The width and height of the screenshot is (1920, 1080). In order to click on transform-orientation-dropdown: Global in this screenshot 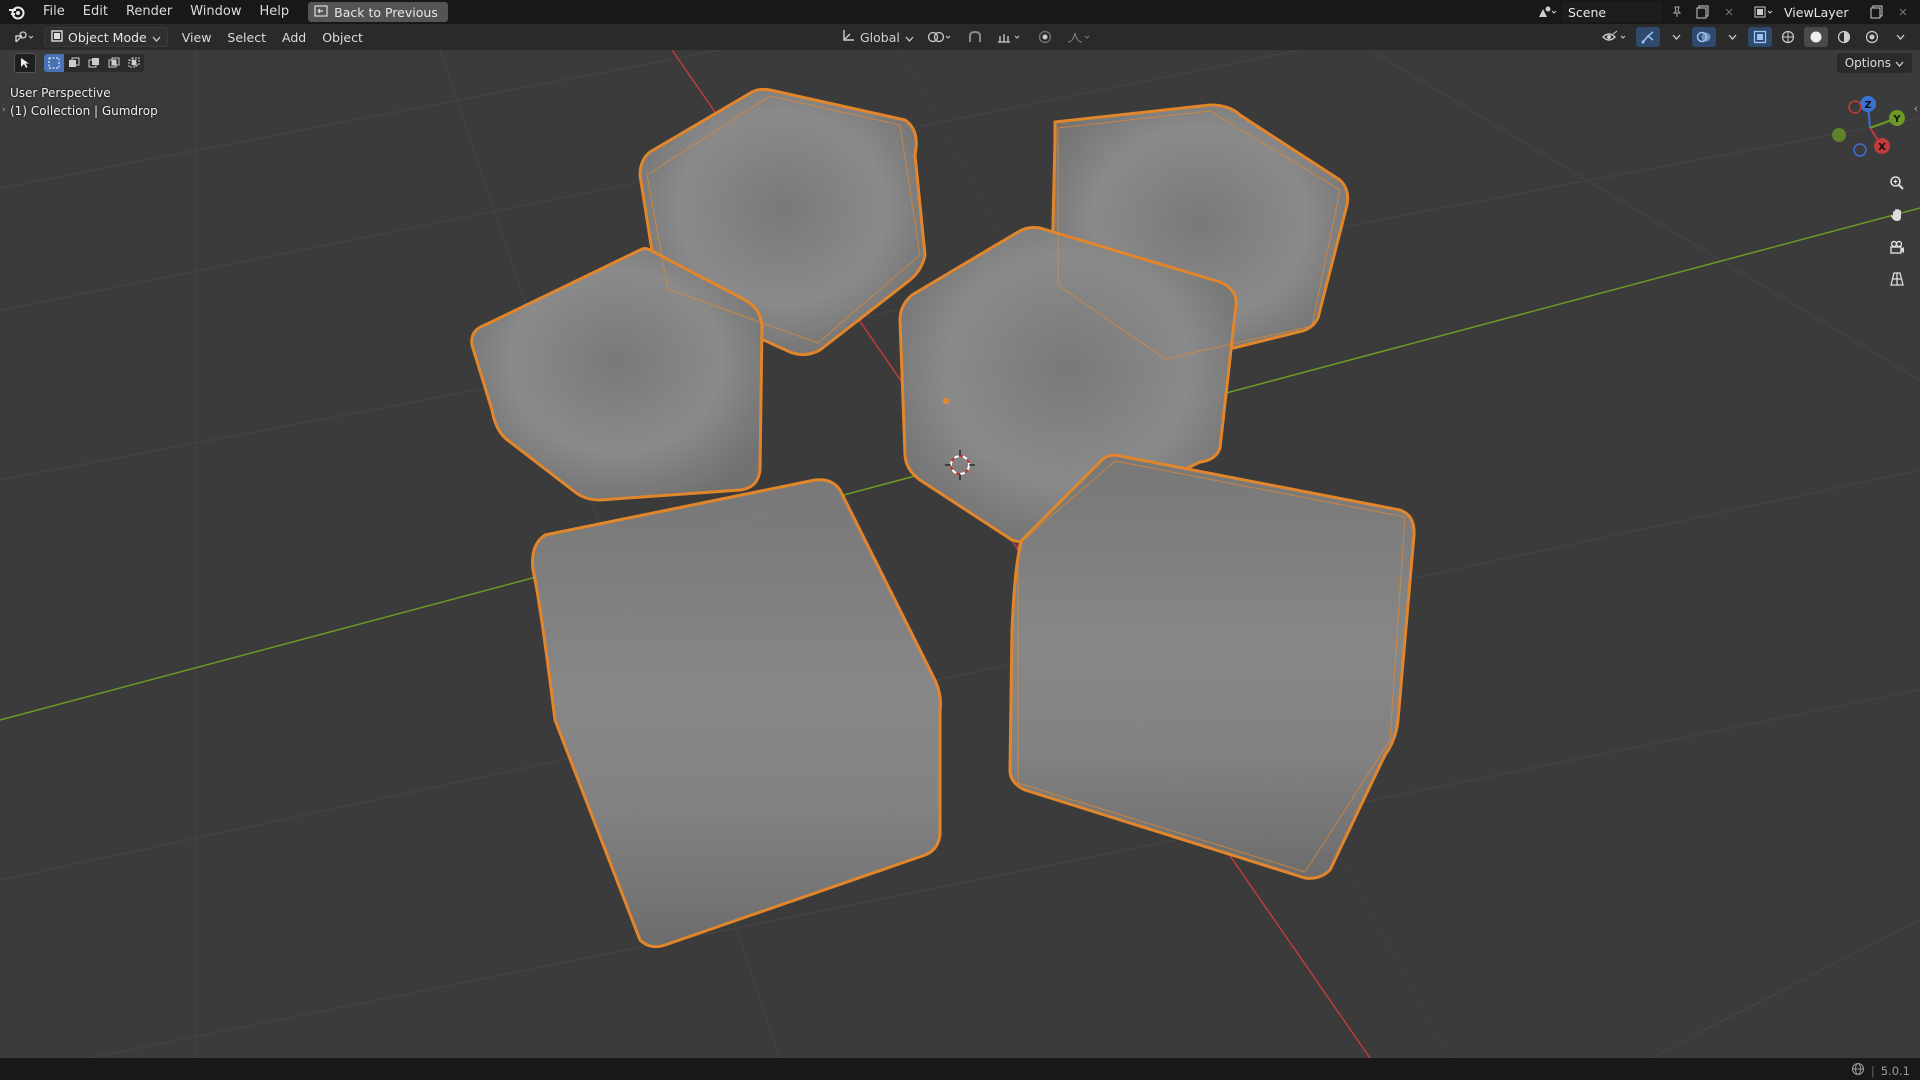, I will do `click(877, 37)`.